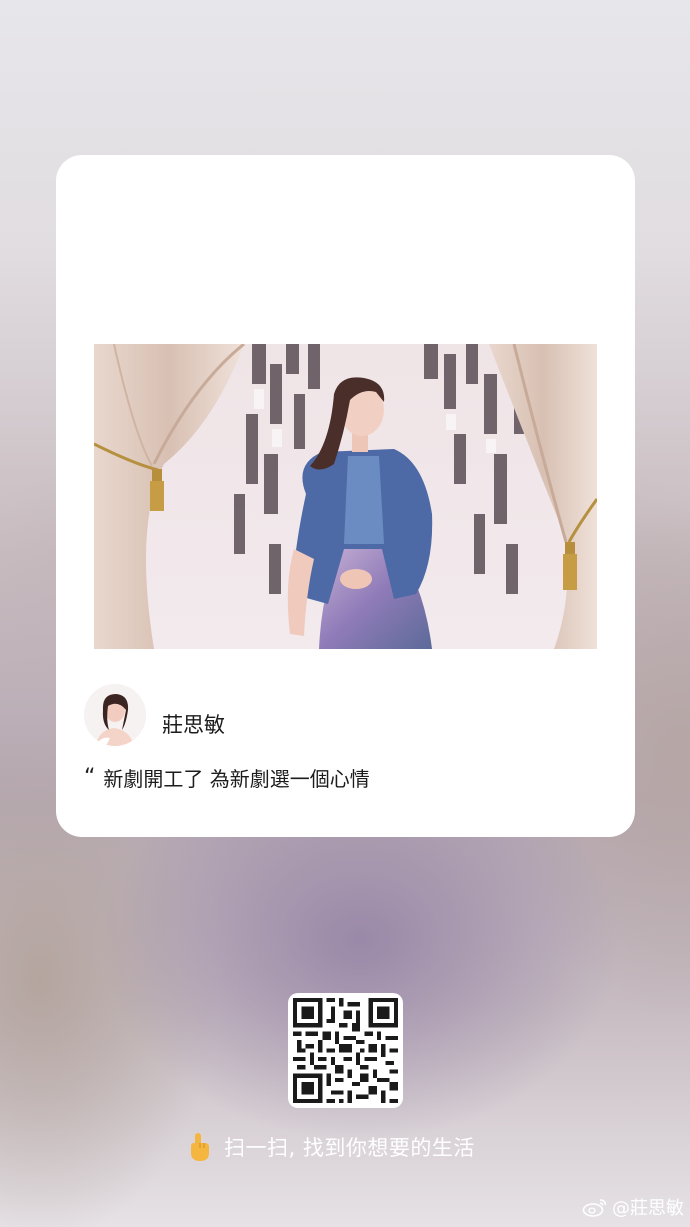  I want to click on quote-text: 新劇開工了 為新劇選一個心情, so click(236, 779).